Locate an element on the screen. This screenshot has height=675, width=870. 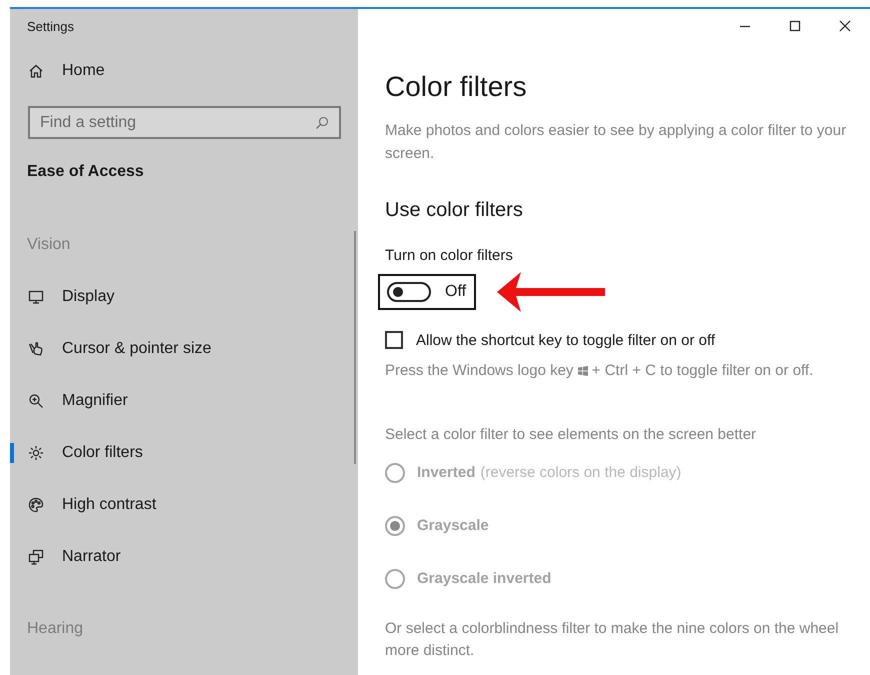
toggle-label: Turn on color filters is located at coordinates (449, 255).